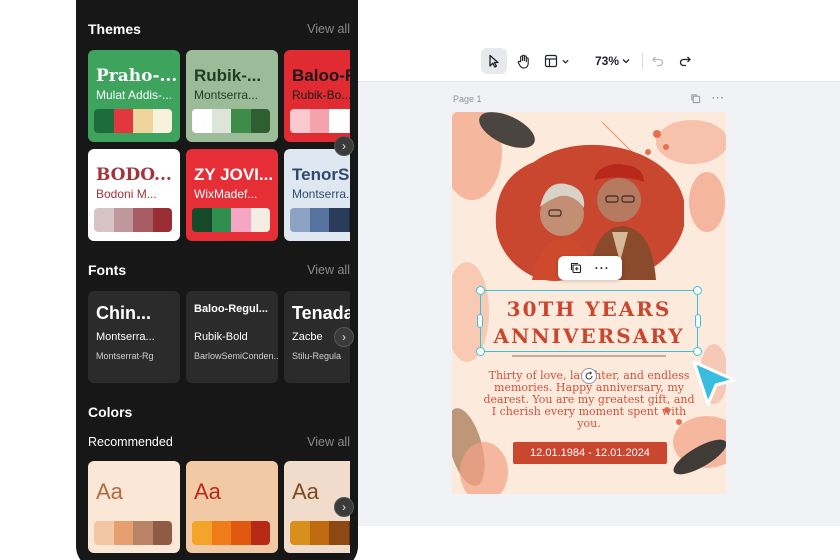  What do you see at coordinates (344, 507) in the screenshot?
I see `colors-scroll-right-button: ›` at bounding box center [344, 507].